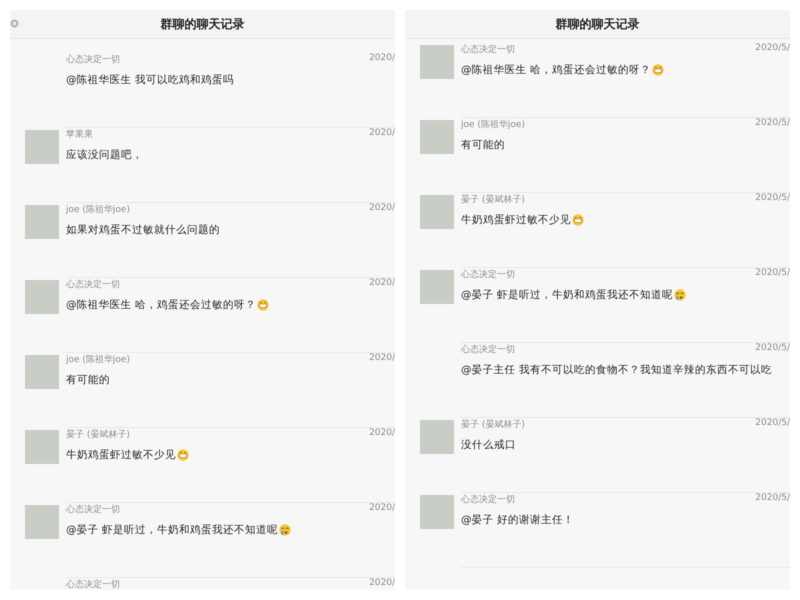 Image resolution: width=800 pixels, height=600 pixels. I want to click on message-text: @晏子主任 我有不可以吃的食物不？我知道辛辣的东西不可以吃, so click(616, 370).